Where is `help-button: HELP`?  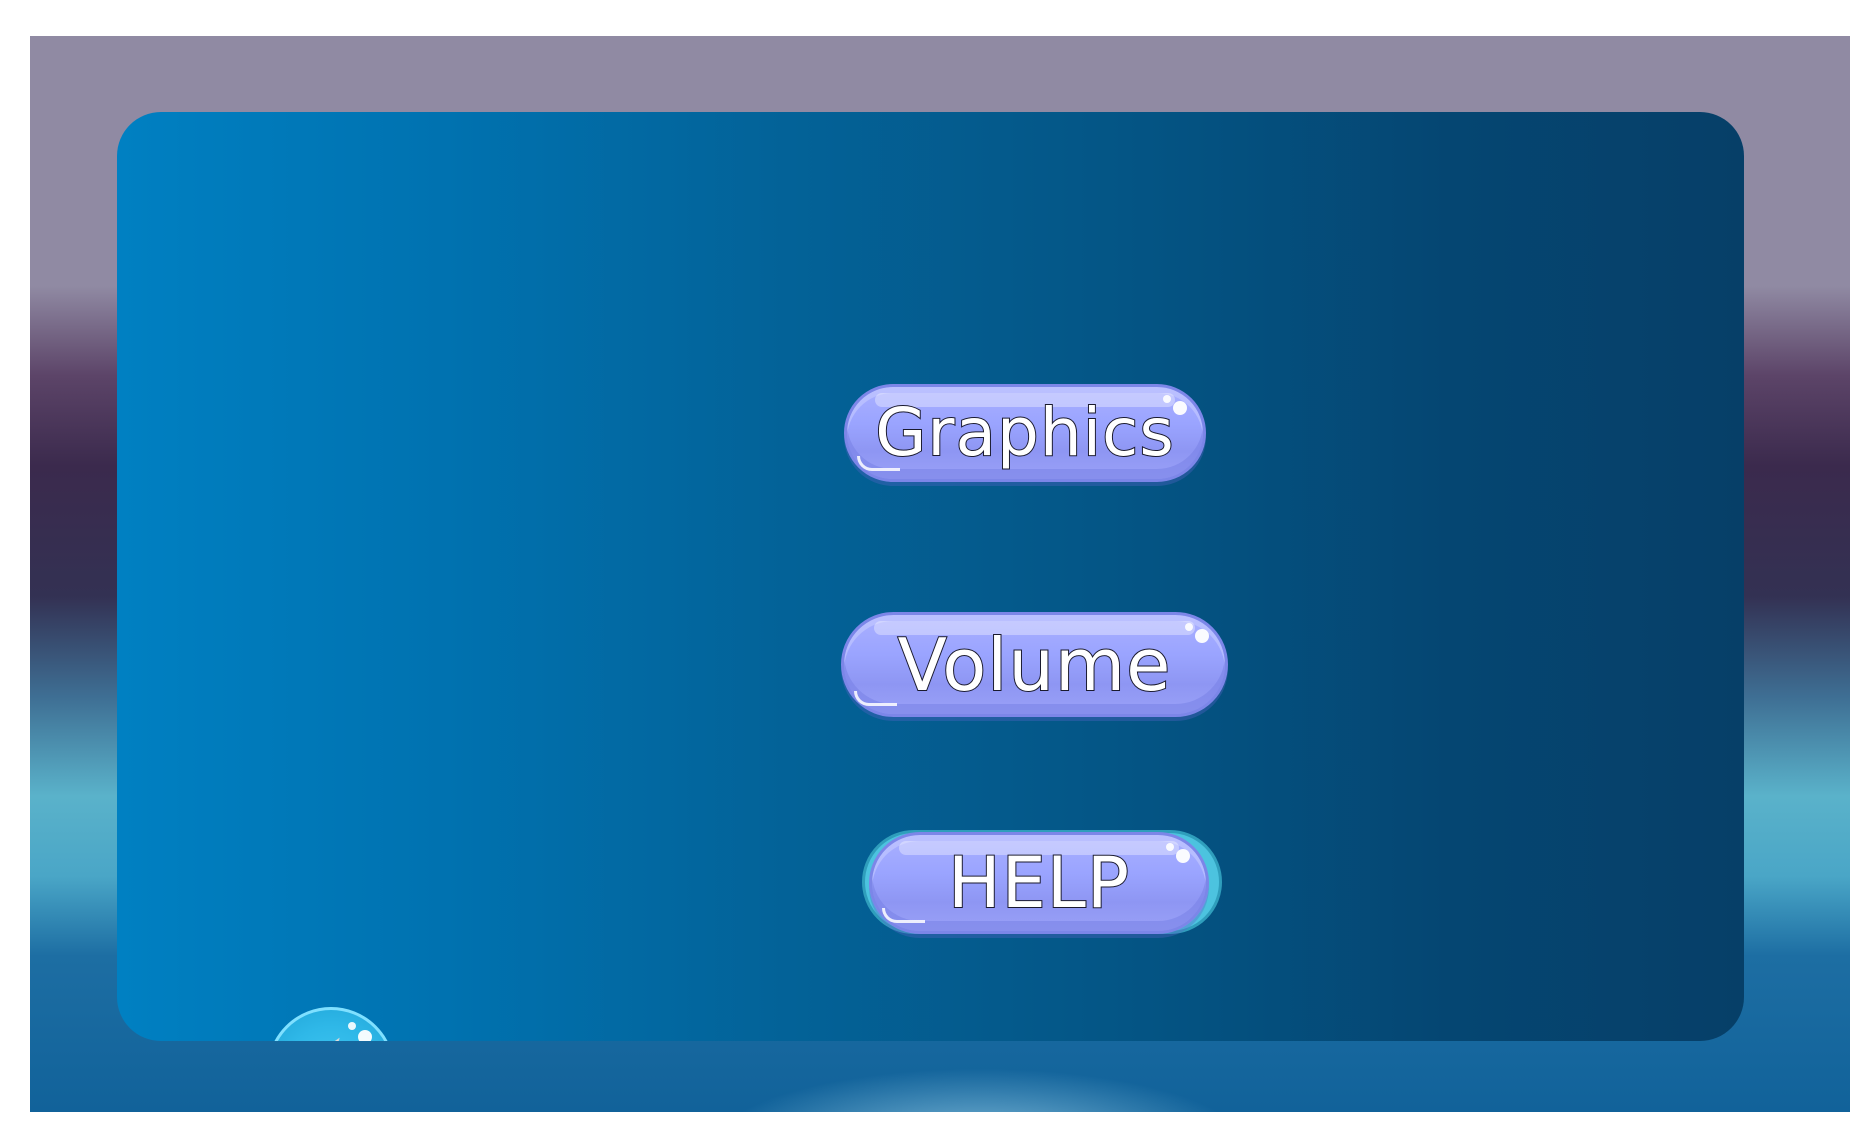
help-button: HELP is located at coordinates (1039, 883).